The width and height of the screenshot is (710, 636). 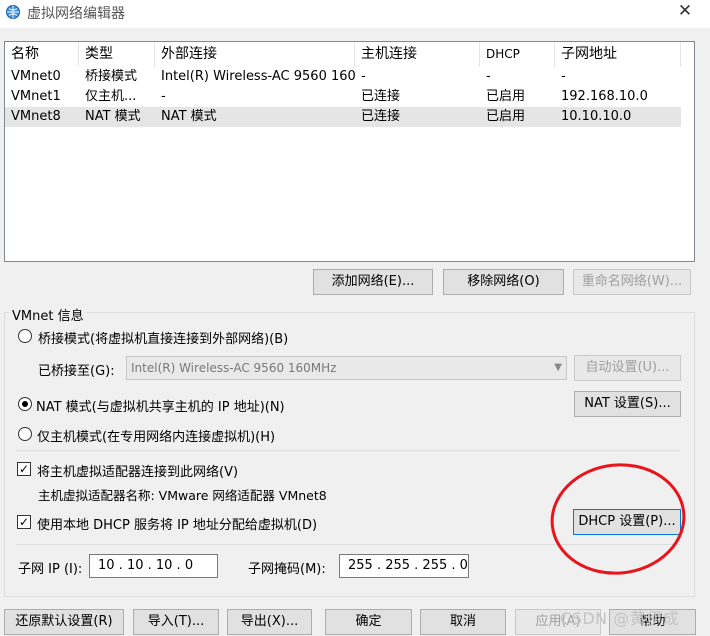 What do you see at coordinates (76, 371) in the screenshot?
I see `bridged-to-label: 已桥接至(G):` at bounding box center [76, 371].